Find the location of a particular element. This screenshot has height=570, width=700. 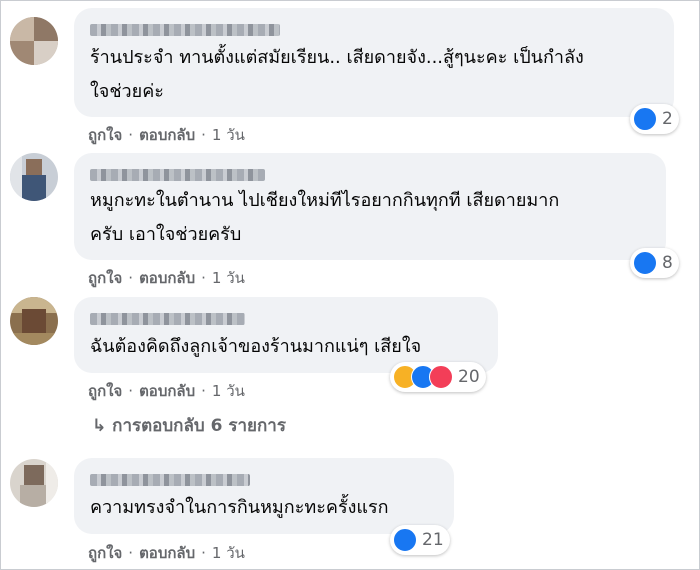

reaction-count: 8 is located at coordinates (667, 263).